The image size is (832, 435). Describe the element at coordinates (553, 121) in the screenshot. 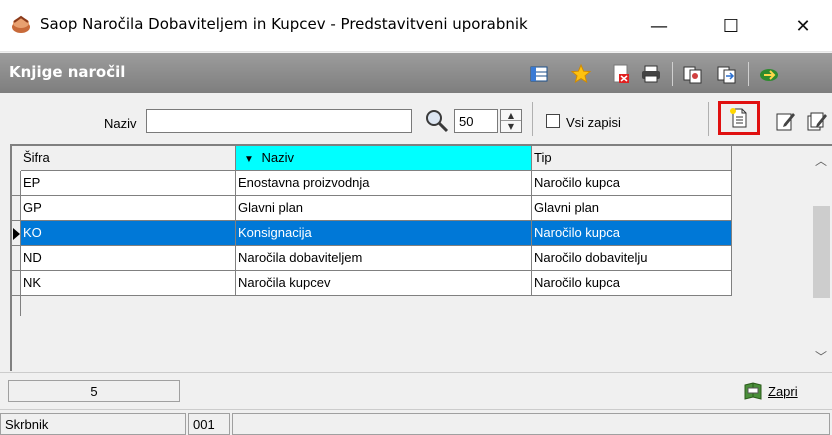

I see `vsi-zapisi-checkbox` at that location.